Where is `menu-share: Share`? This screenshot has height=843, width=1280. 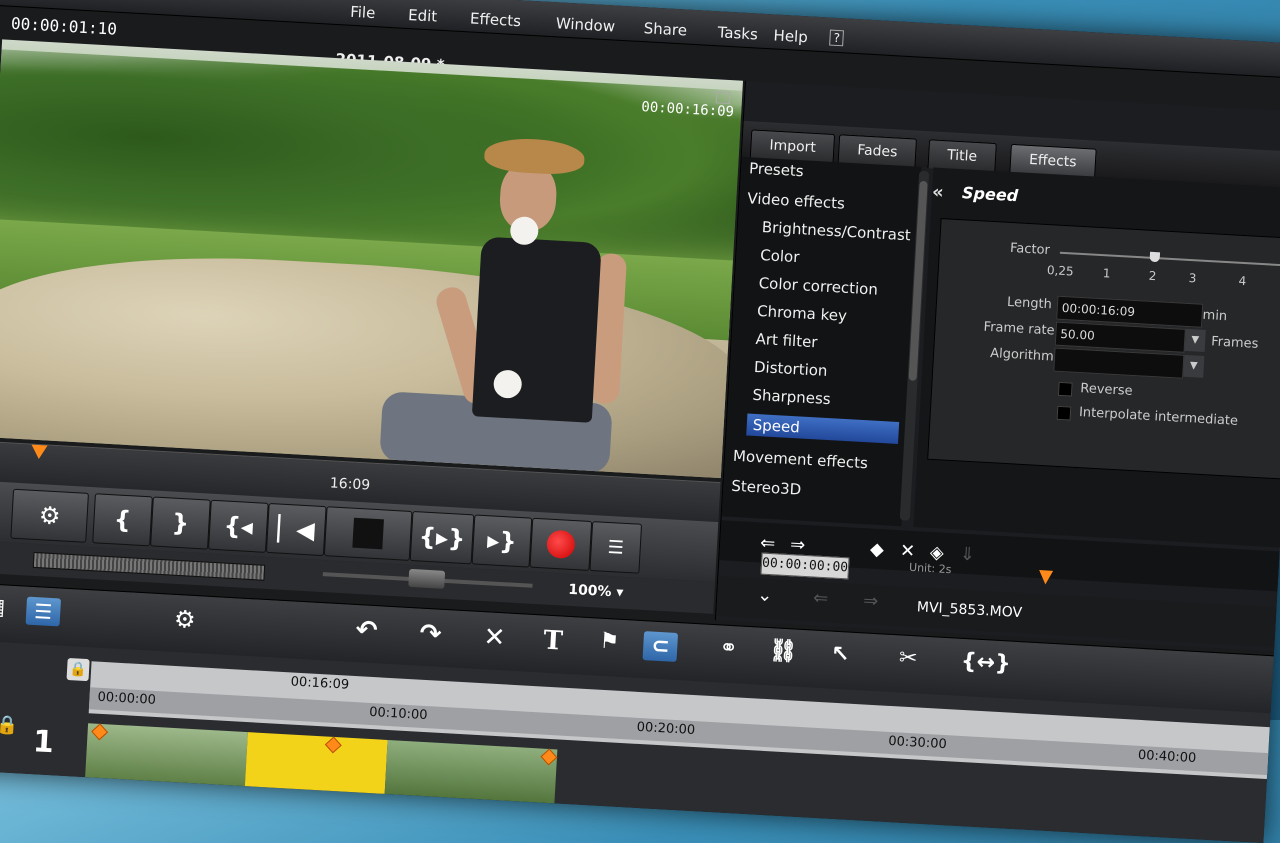 menu-share: Share is located at coordinates (665, 29).